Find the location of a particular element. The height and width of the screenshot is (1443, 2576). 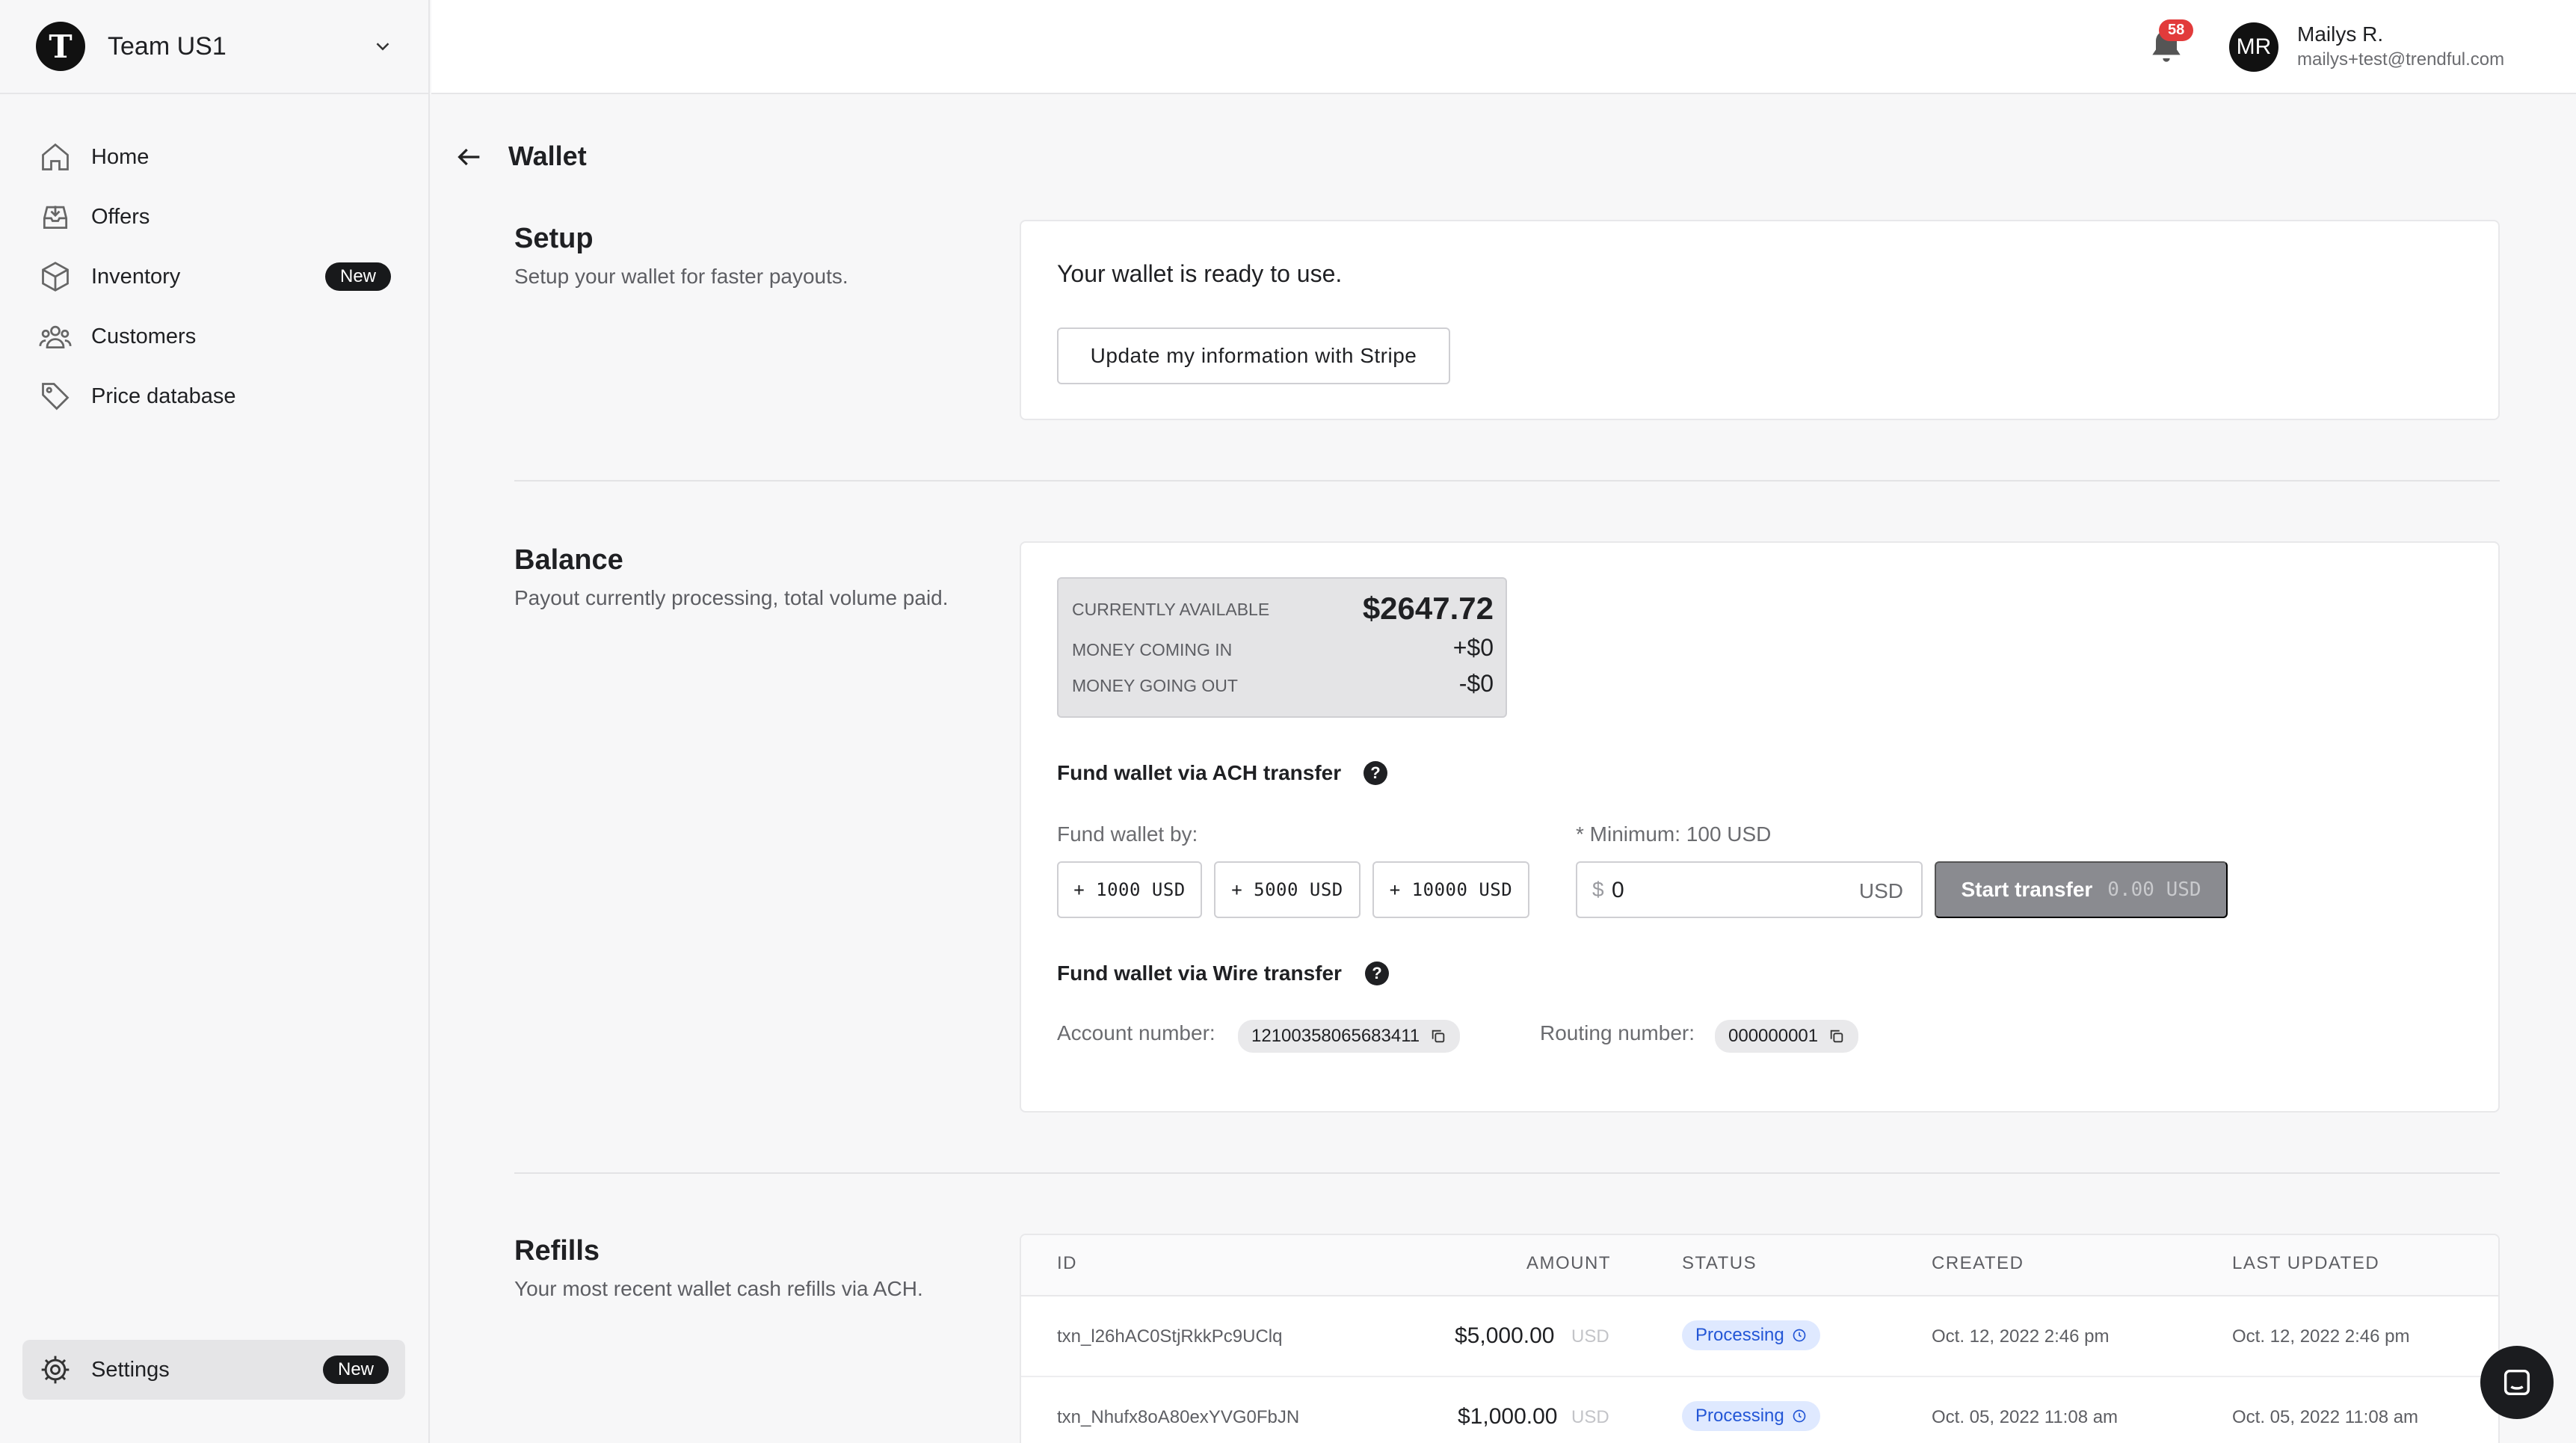

start-transfer-button: Start transfer 0.00 USD is located at coordinates (2081, 889).